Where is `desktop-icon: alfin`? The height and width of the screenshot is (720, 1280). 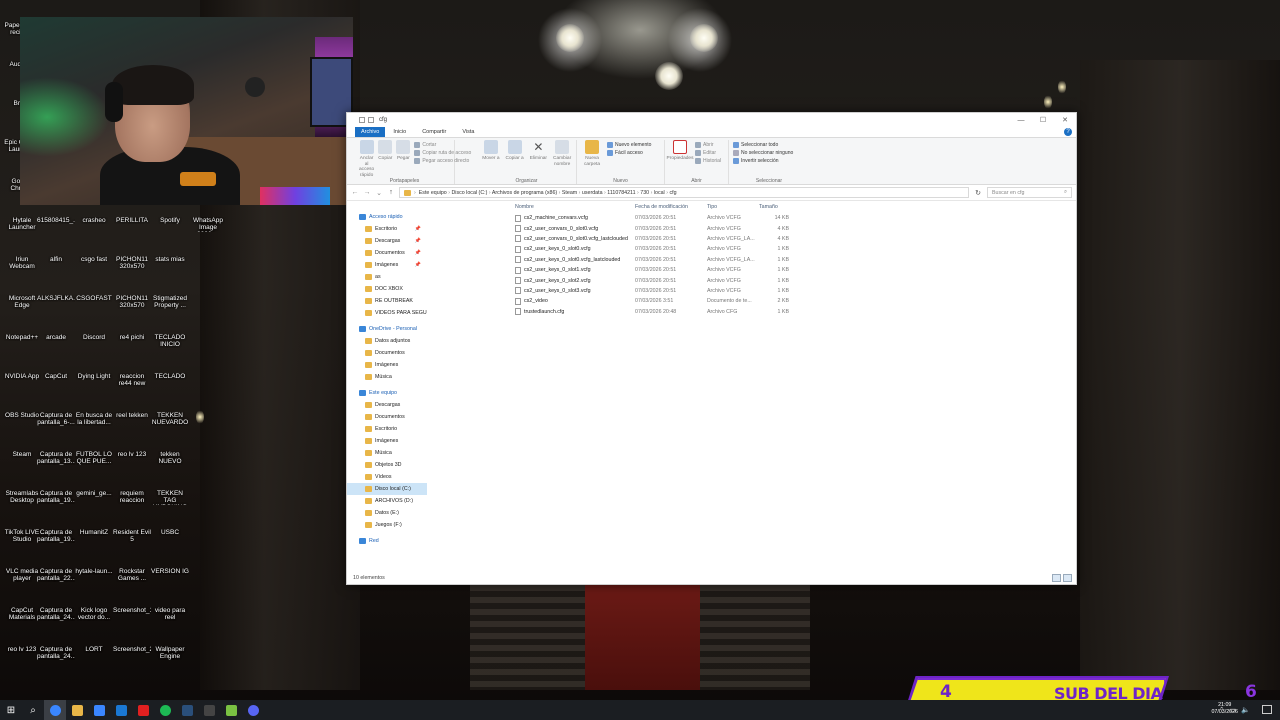
desktop-icon: alfin is located at coordinates (56, 251).